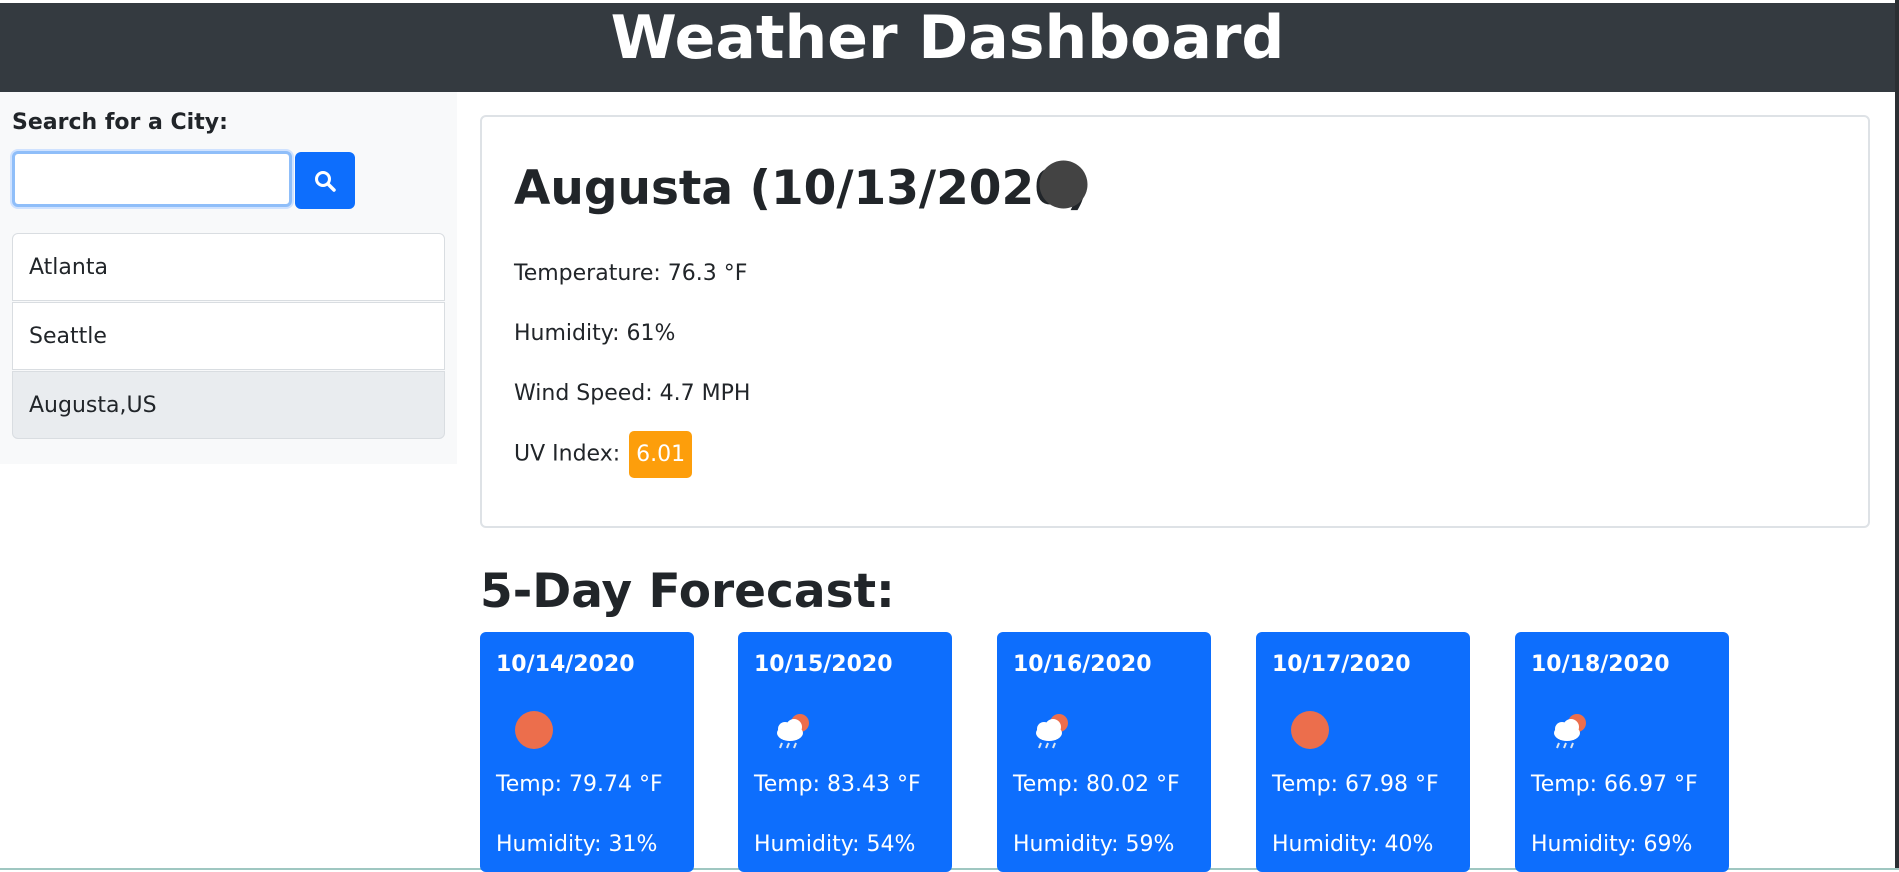  Describe the element at coordinates (1094, 844) in the screenshot. I see `forecast-humidity: Humidity: 59%` at that location.